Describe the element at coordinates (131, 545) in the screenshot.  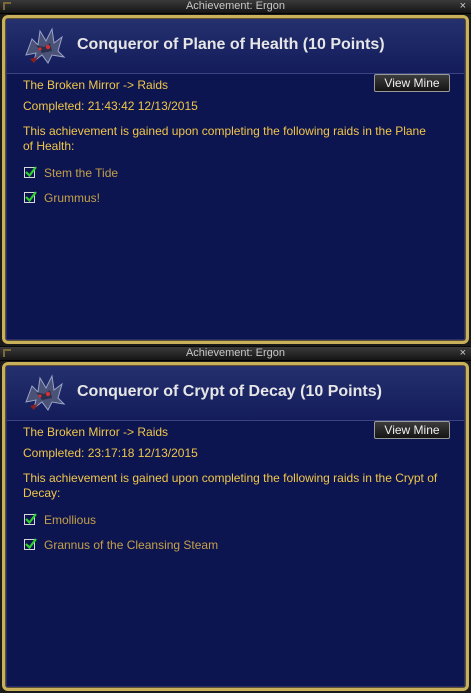
I see `requirement-label: Grannus of the Cleansing Steam` at that location.